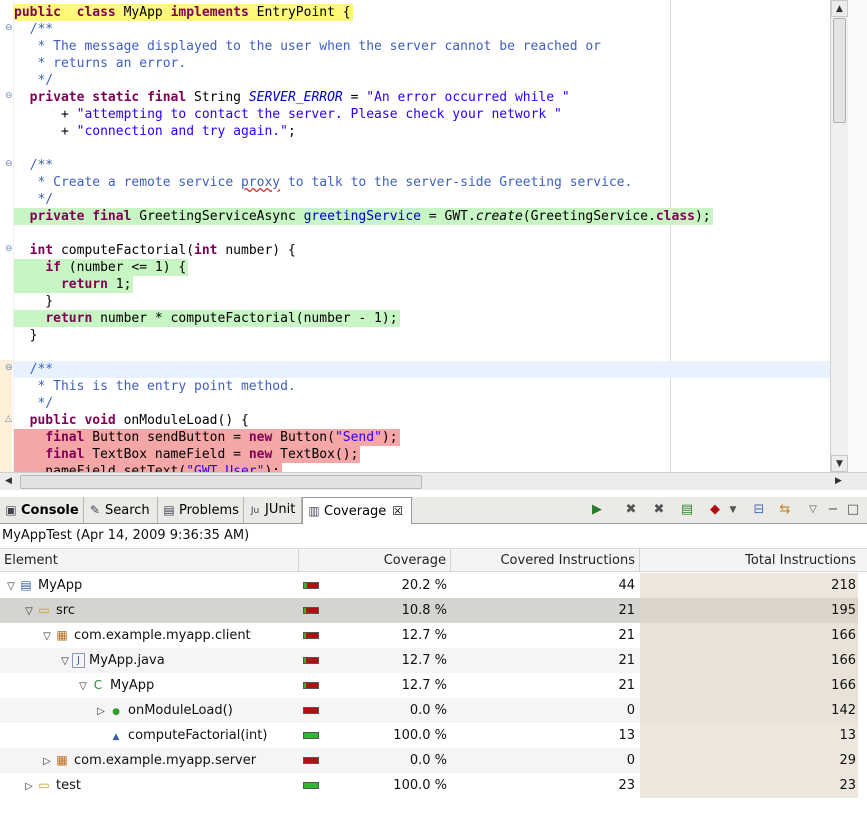 The height and width of the screenshot is (818, 867). Describe the element at coordinates (42, 510) in the screenshot. I see `tab-console: ▣ Console` at that location.